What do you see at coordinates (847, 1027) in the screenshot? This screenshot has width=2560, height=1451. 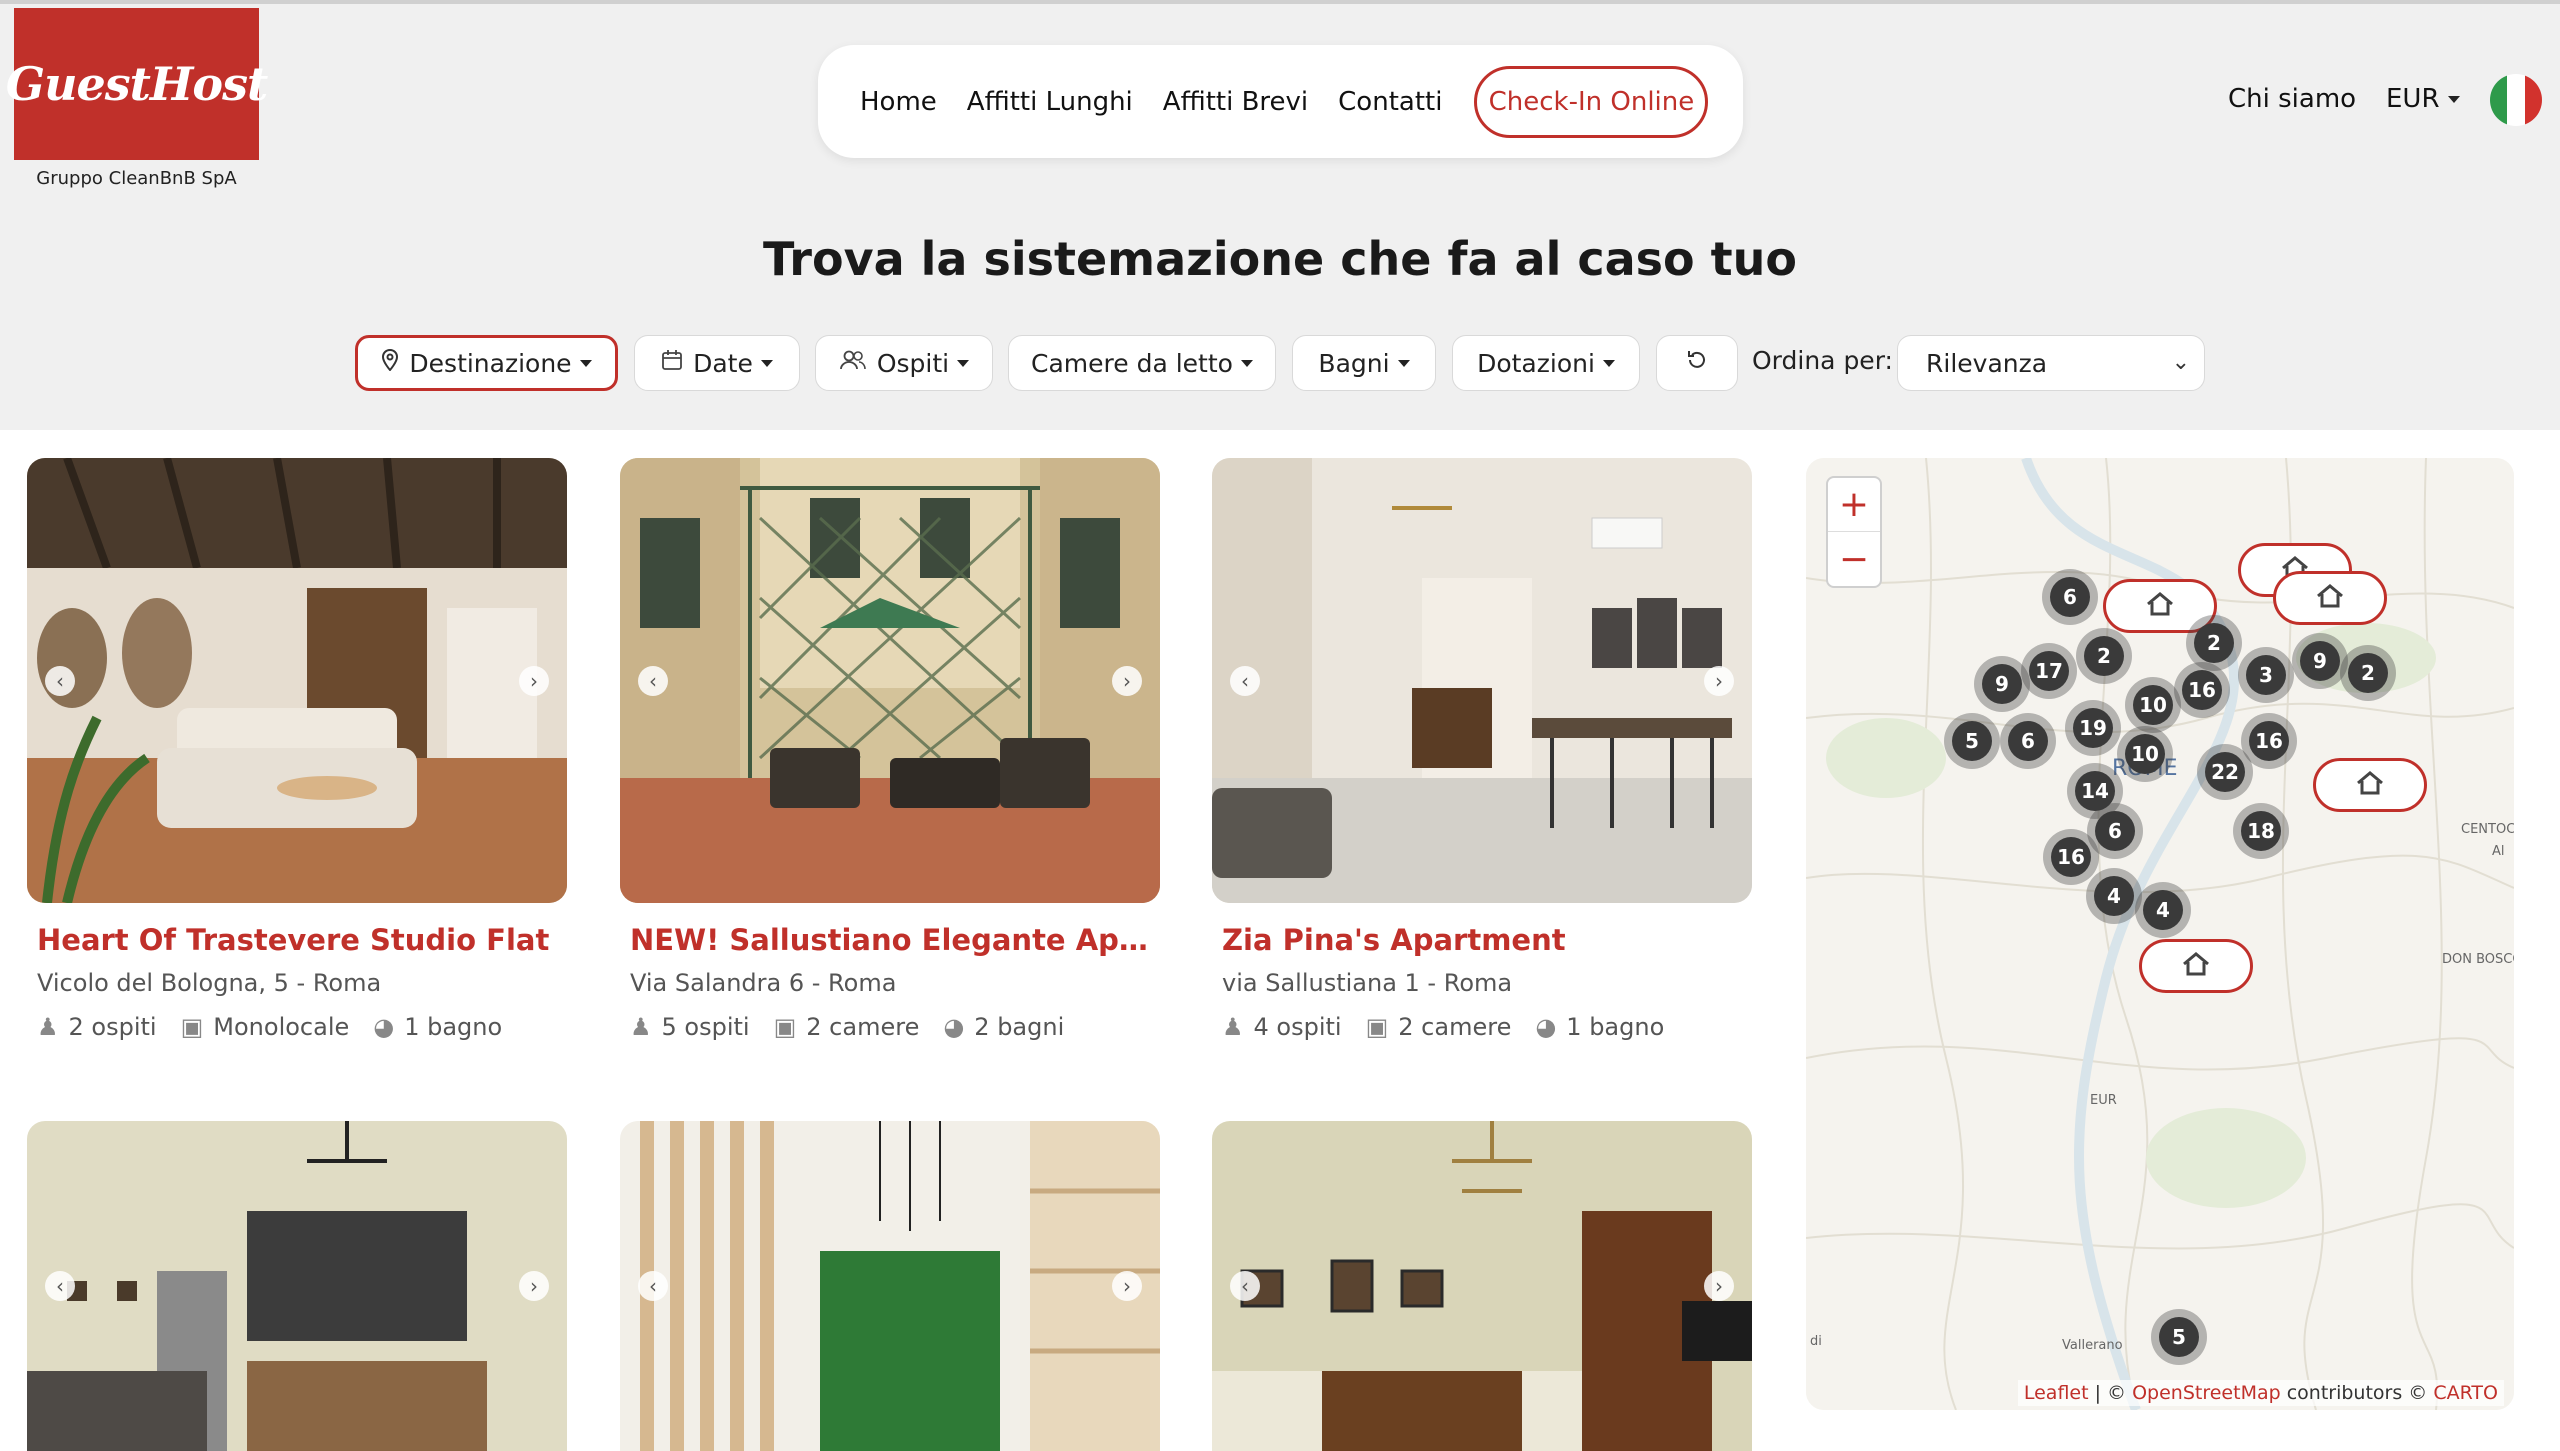 I see `listing-rooms: ▣ 2 camere` at bounding box center [847, 1027].